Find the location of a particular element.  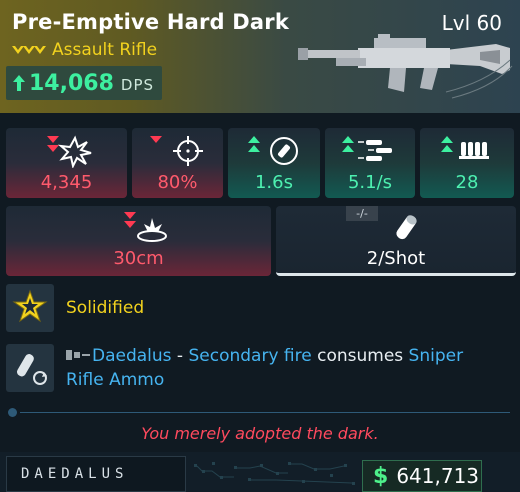

stat-splash-value: 30cm is located at coordinates (138, 258).